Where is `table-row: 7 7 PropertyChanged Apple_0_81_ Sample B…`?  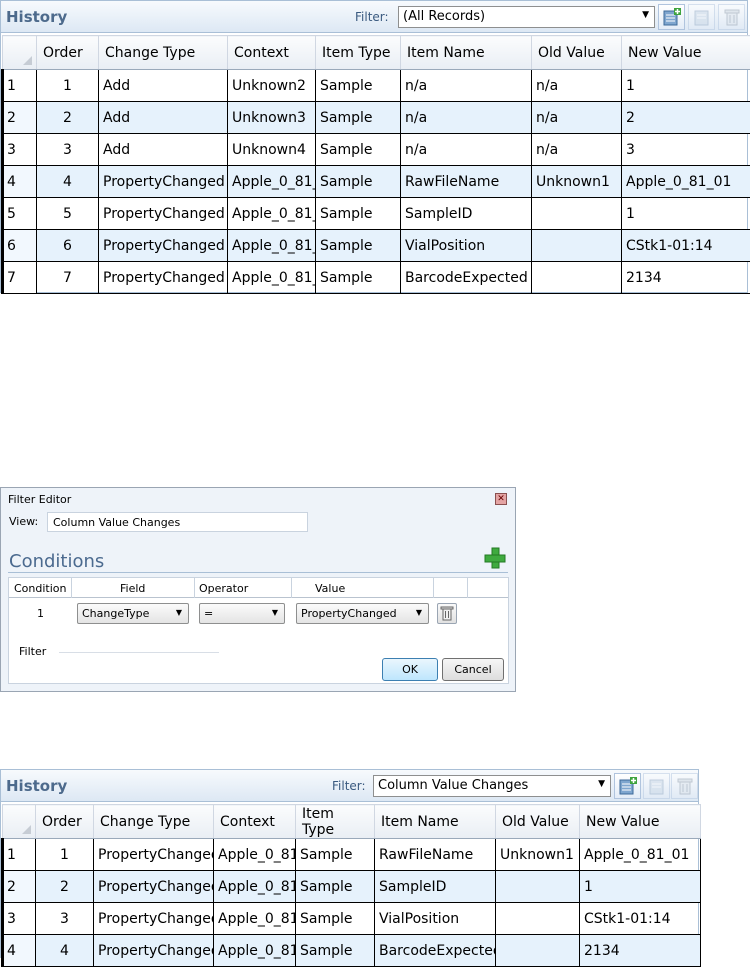
table-row: 7 7 PropertyChanged Apple_0_81_ Sample B… is located at coordinates (376, 278).